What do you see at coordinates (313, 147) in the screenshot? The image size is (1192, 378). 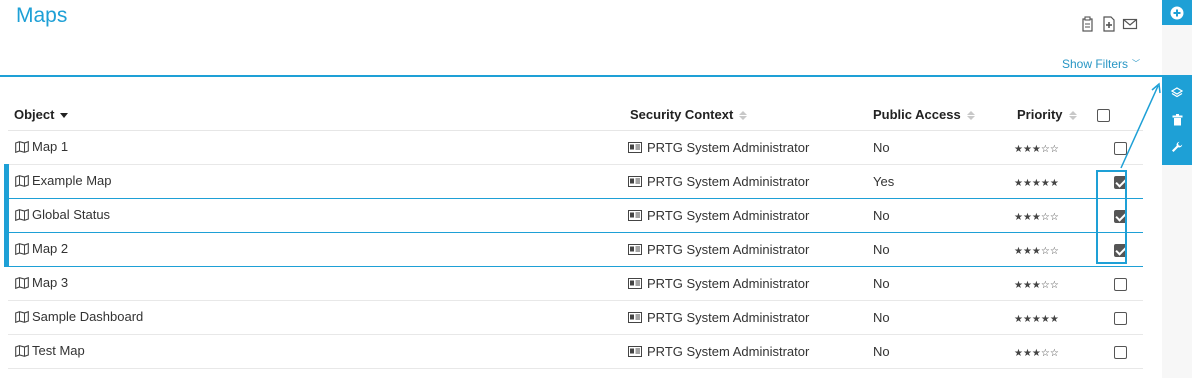 I see `object-cell: Map 1` at bounding box center [313, 147].